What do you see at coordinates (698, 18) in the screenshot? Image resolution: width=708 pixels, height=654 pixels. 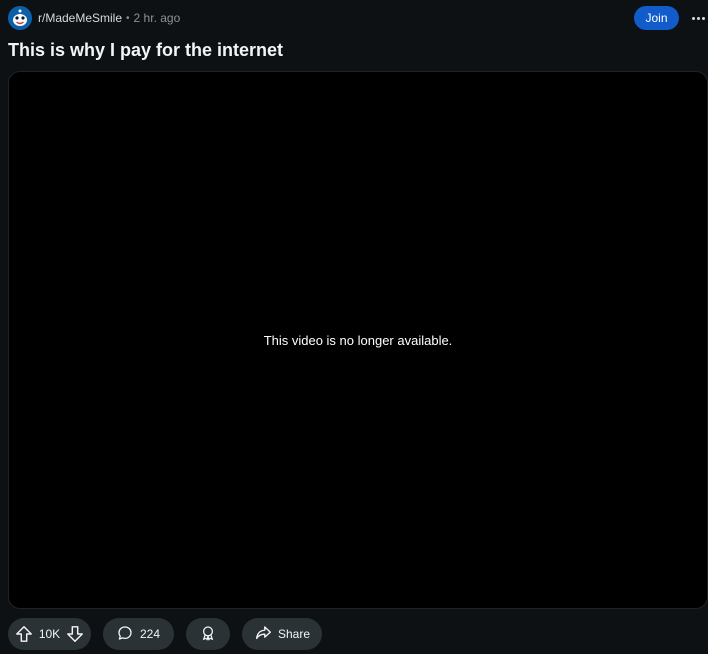 I see `more-options-icon` at bounding box center [698, 18].